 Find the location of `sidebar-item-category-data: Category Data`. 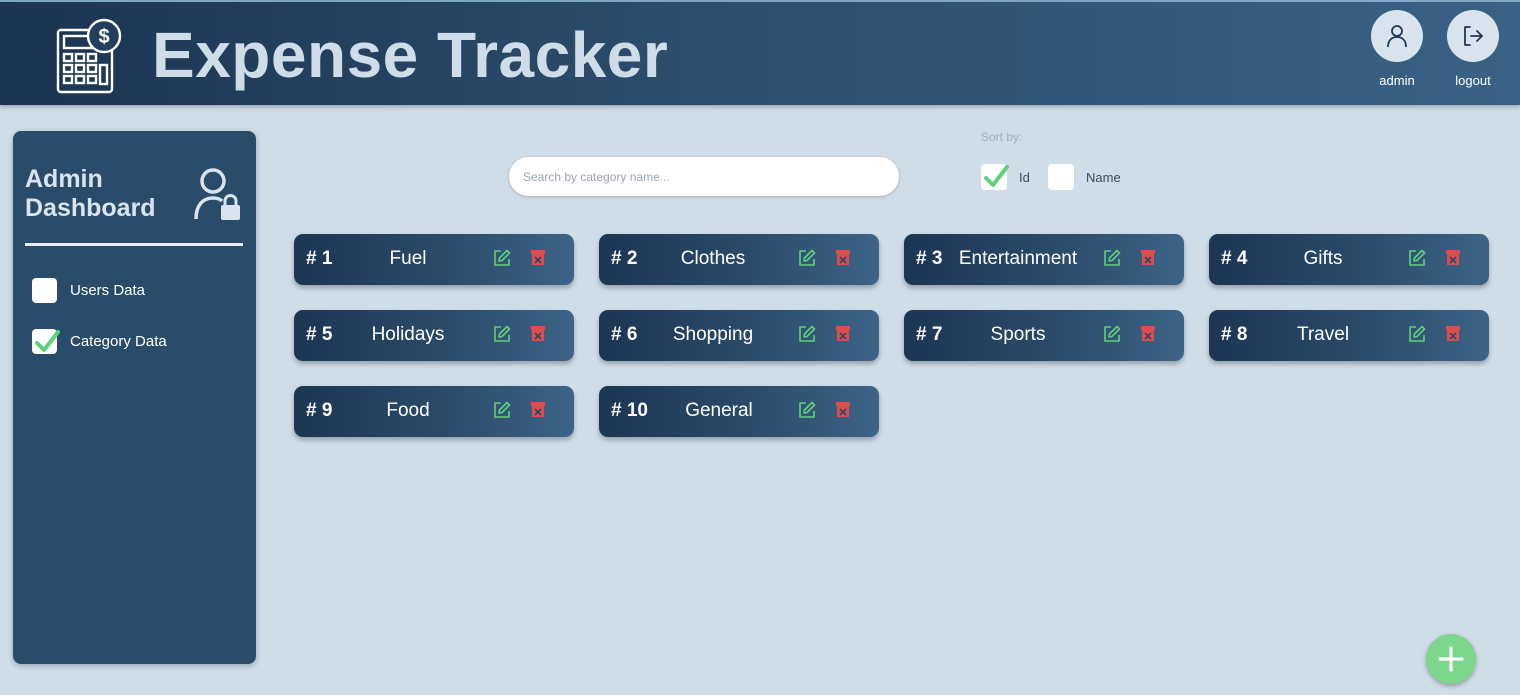

sidebar-item-category-data: Category Data is located at coordinates (99, 341).